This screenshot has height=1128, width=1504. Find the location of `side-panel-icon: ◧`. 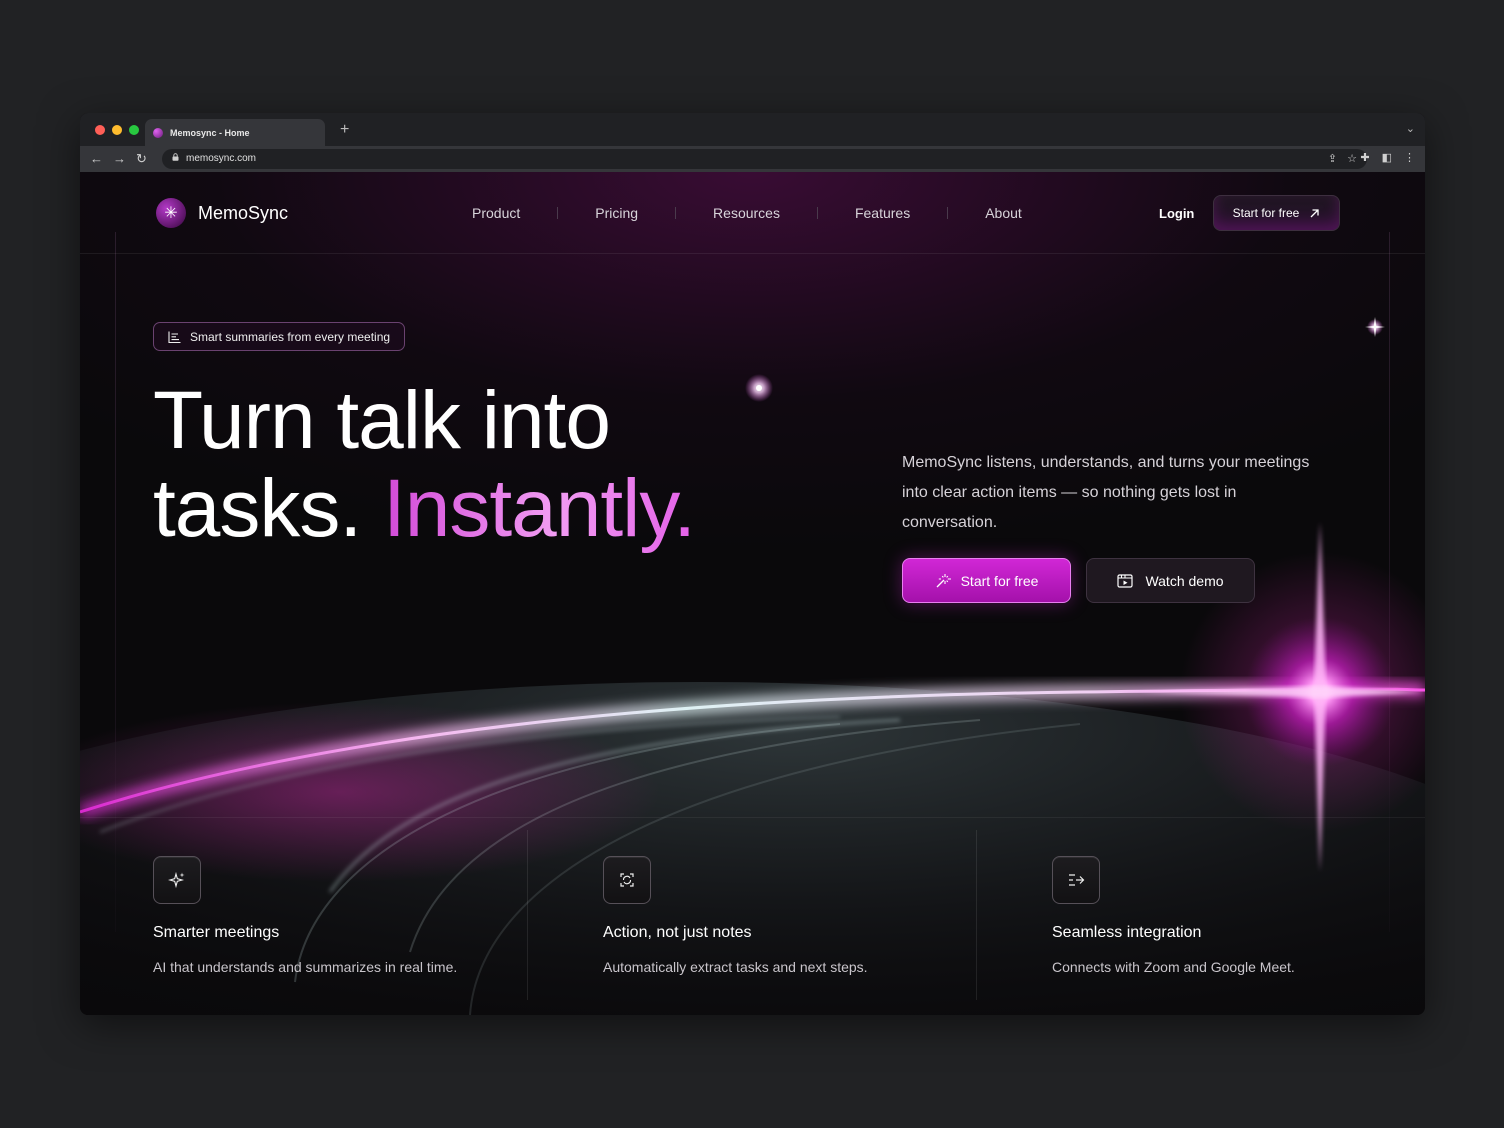

side-panel-icon: ◧ is located at coordinates (1387, 157).